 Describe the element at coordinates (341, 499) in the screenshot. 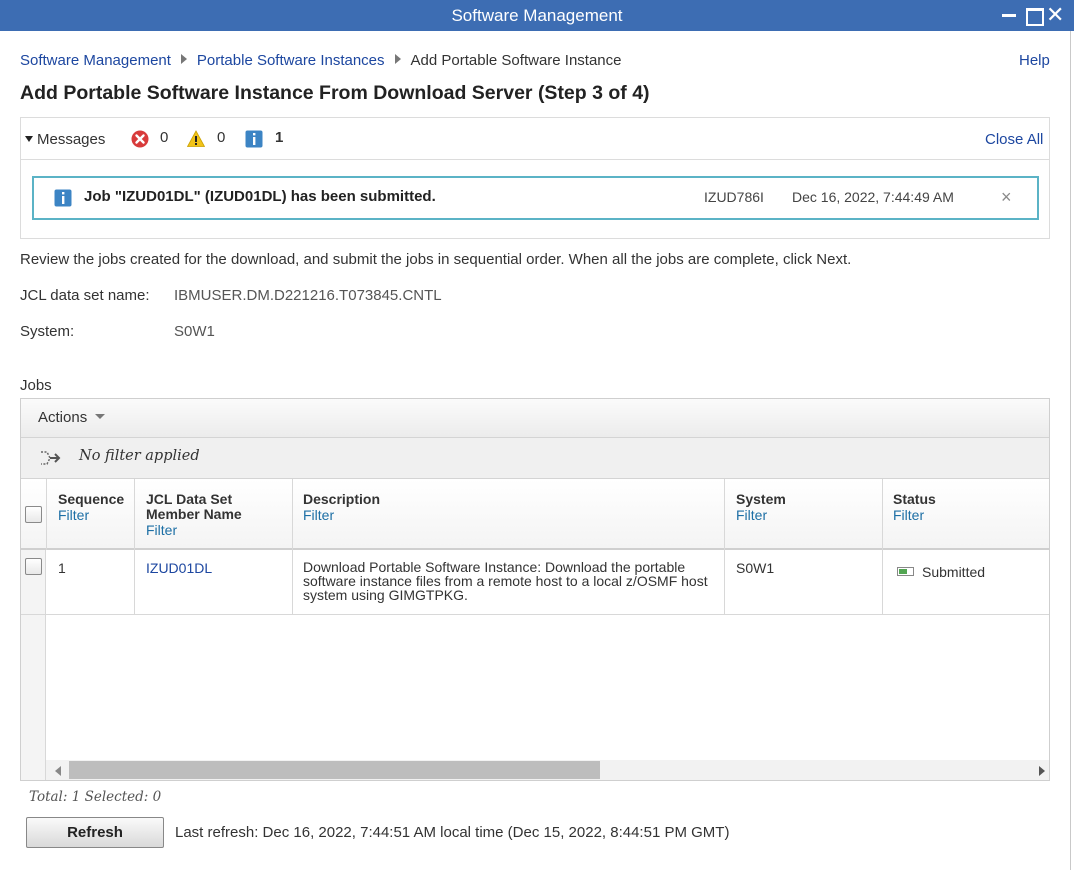

I see `column-header-description: Description` at that location.